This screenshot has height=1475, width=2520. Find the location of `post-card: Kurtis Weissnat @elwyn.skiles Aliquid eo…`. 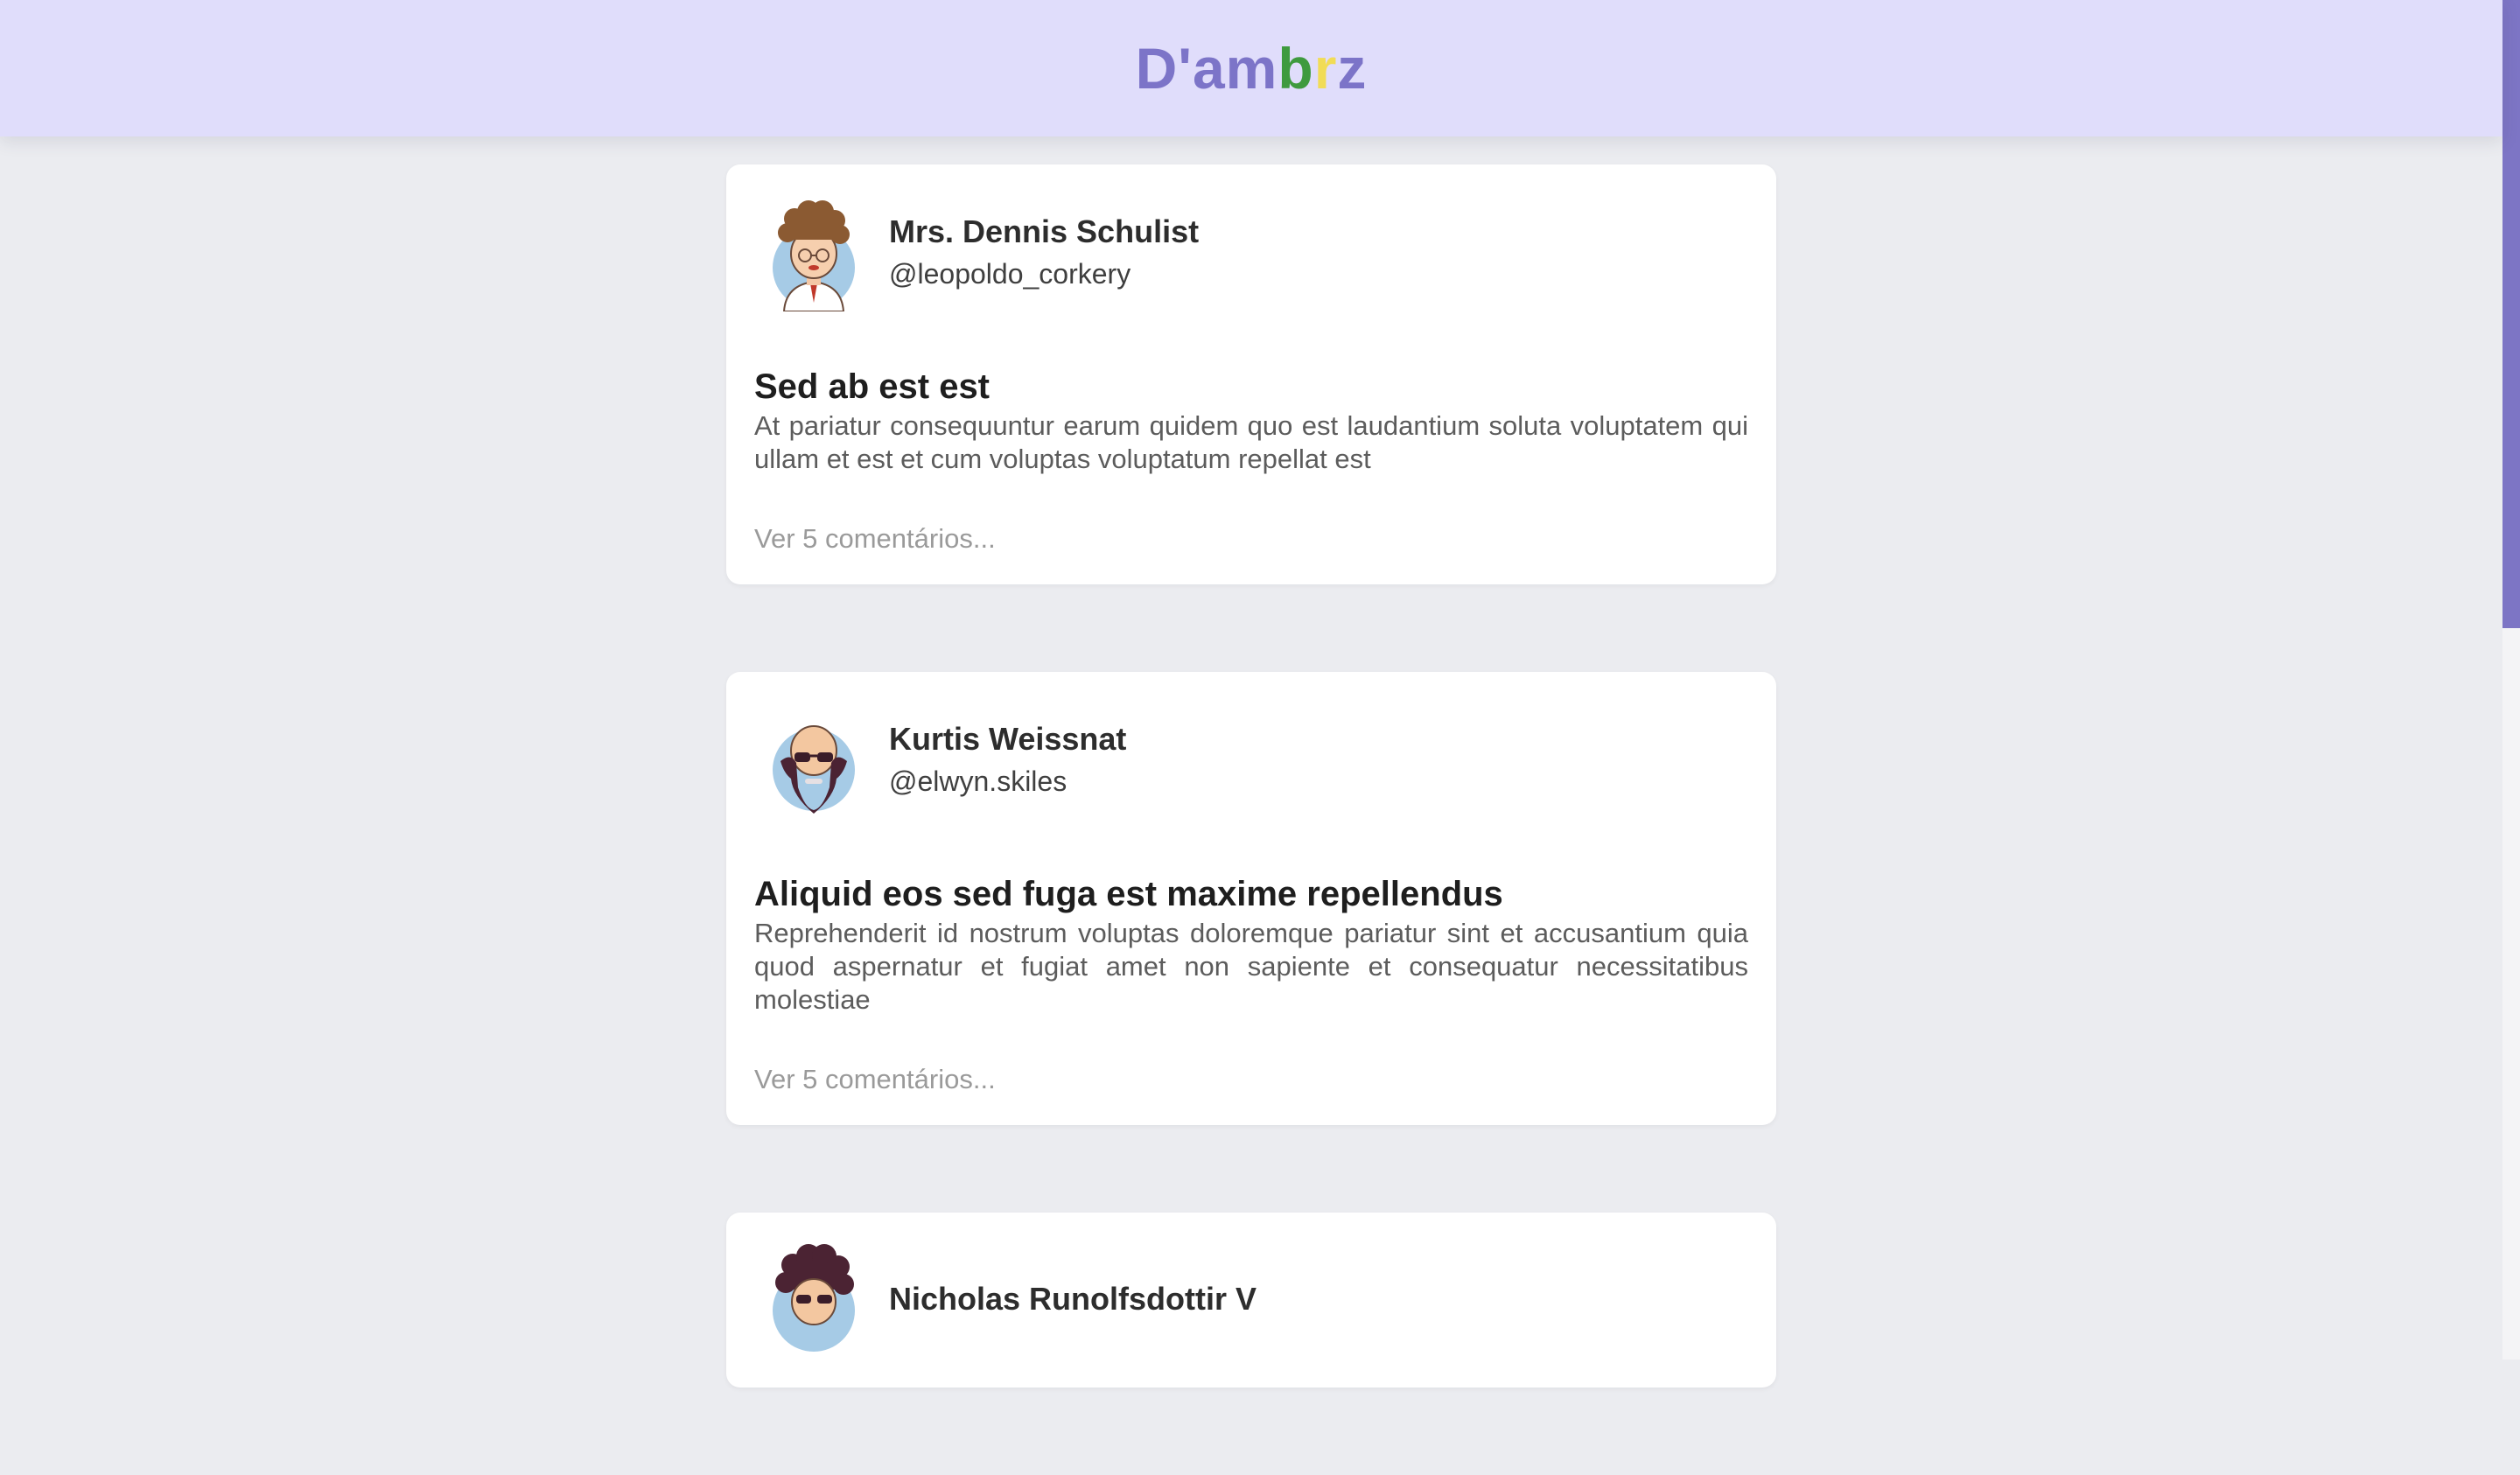

post-card: Kurtis Weissnat @elwyn.skiles Aliquid eo… is located at coordinates (1251, 898).